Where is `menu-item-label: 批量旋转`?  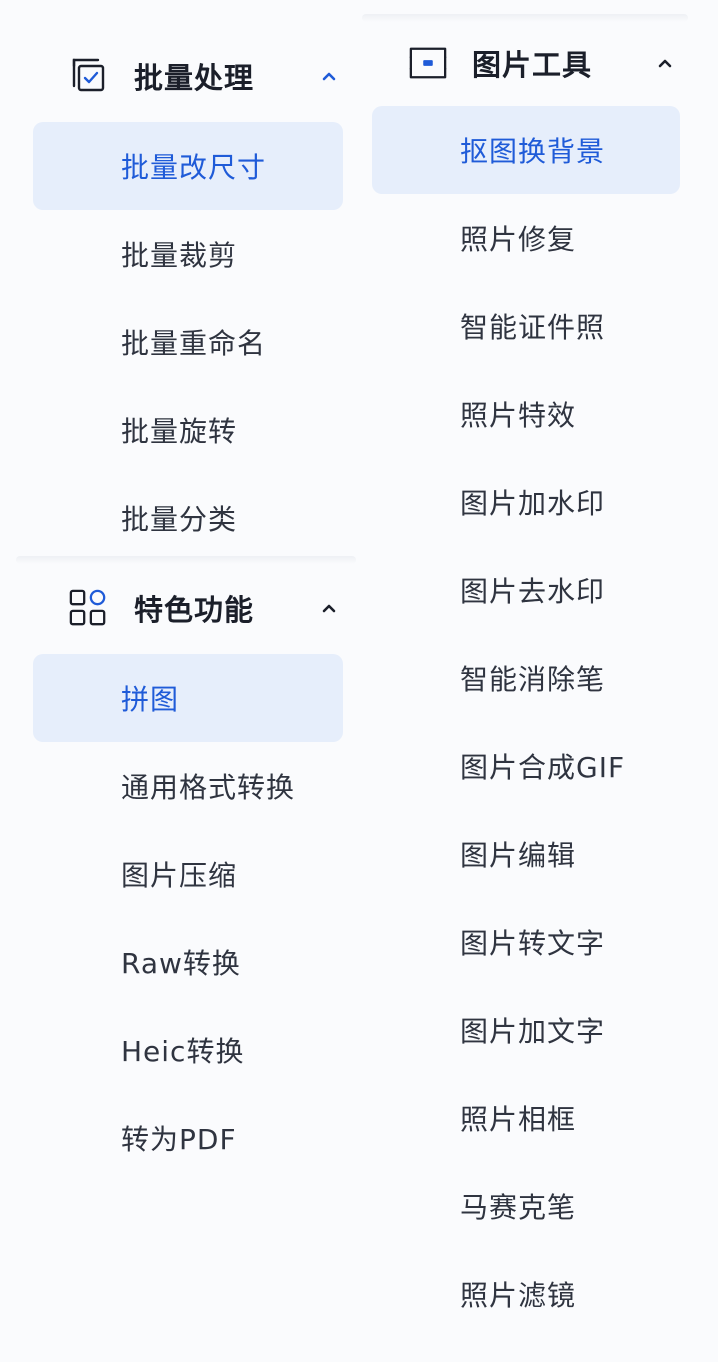 menu-item-label: 批量旋转 is located at coordinates (179, 431).